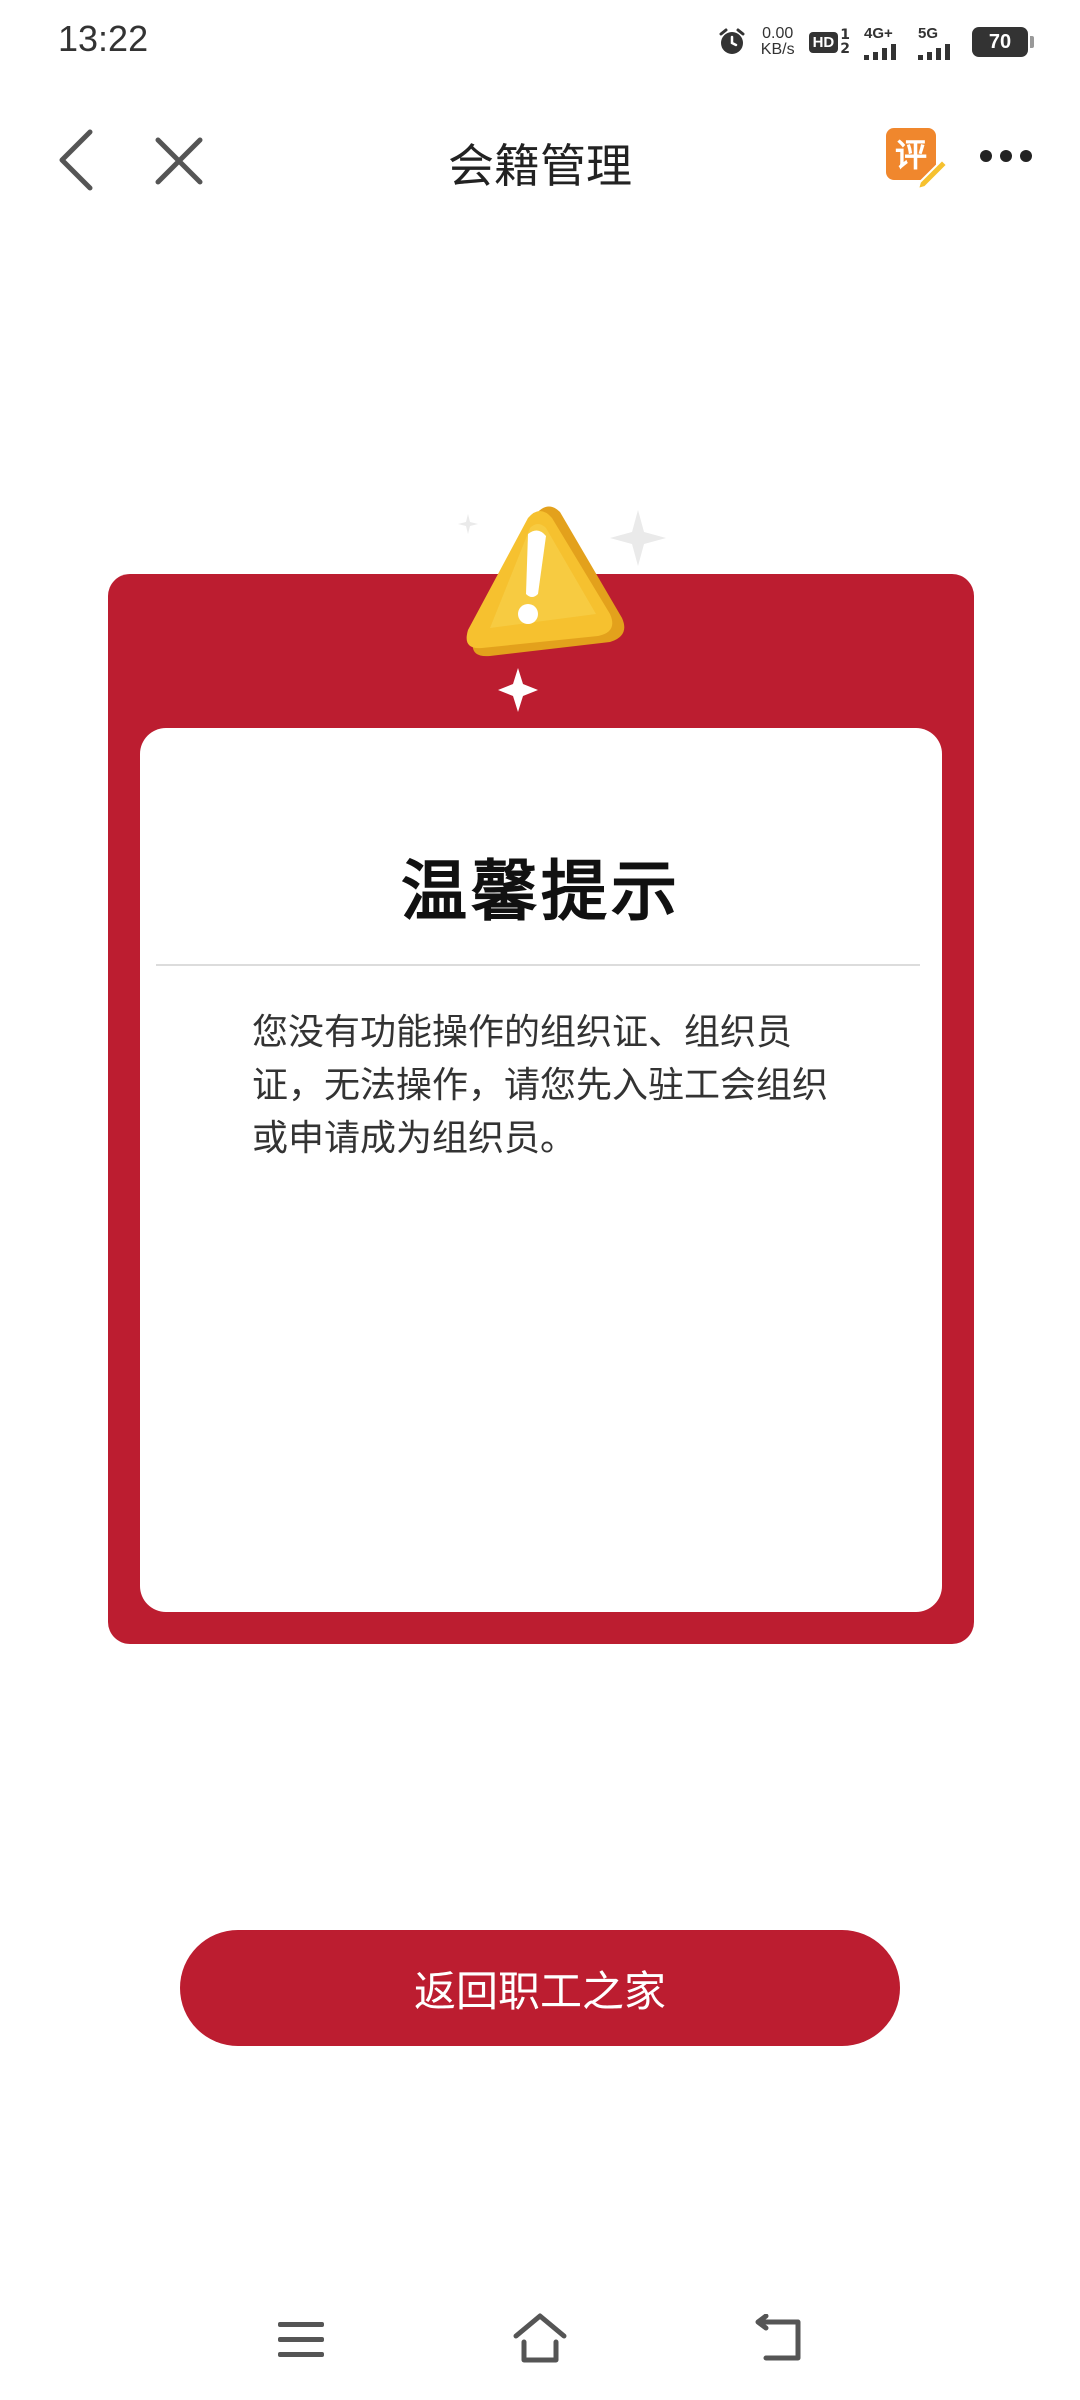 Image resolution: width=1080 pixels, height=2400 pixels. What do you see at coordinates (732, 42) in the screenshot?
I see `alarm-clock-icon` at bounding box center [732, 42].